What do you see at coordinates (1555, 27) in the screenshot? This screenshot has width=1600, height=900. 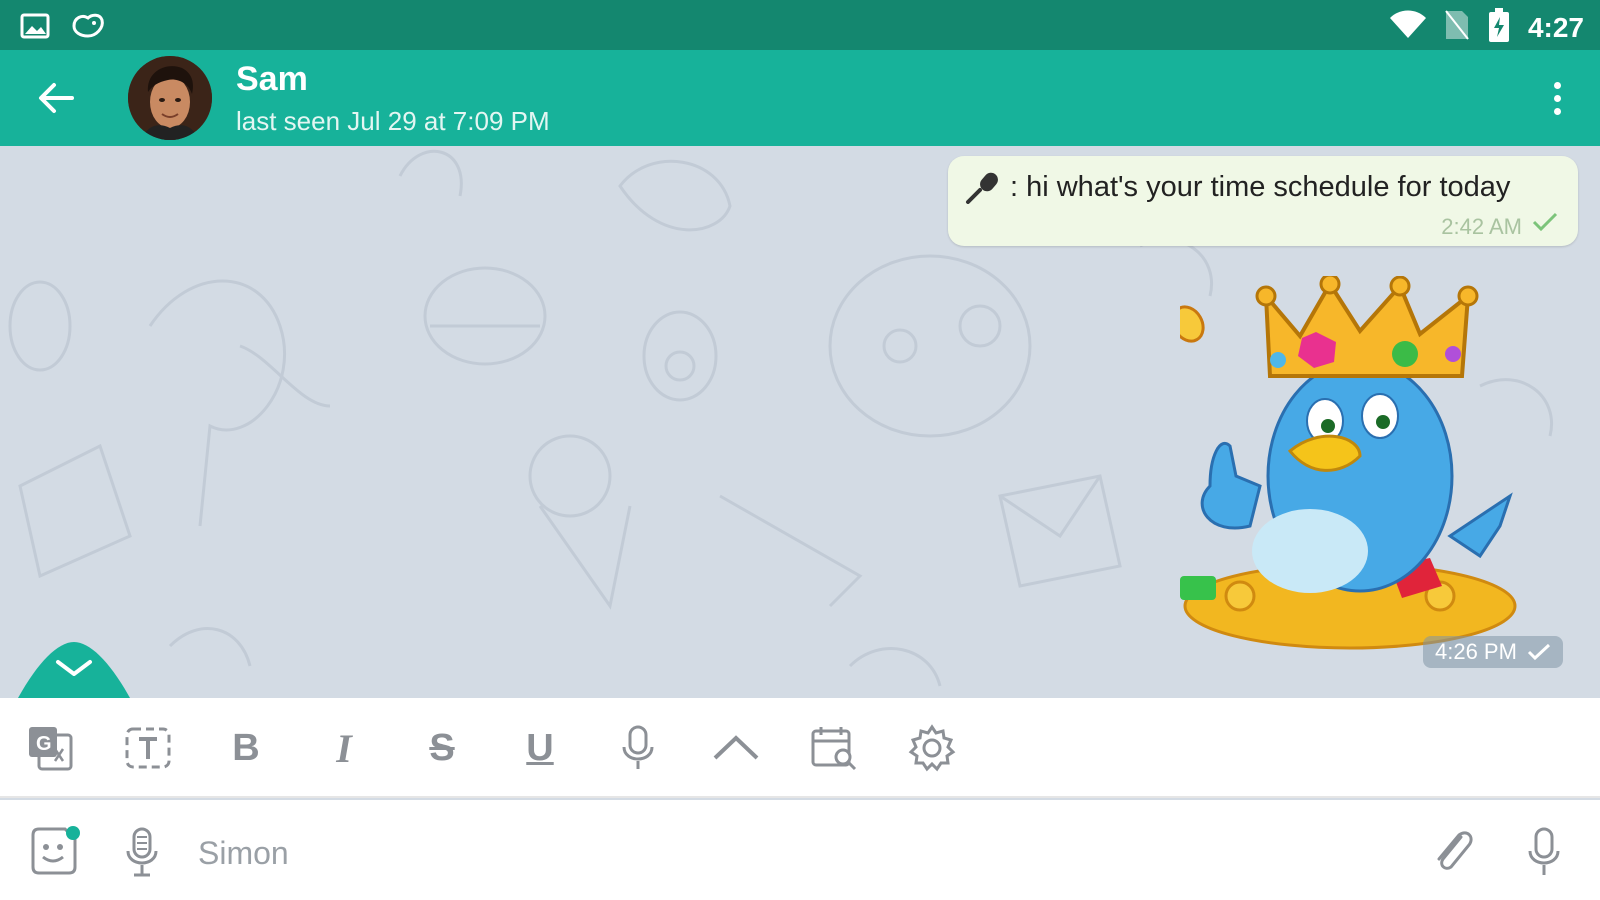 I see `status-time: 4:27` at bounding box center [1555, 27].